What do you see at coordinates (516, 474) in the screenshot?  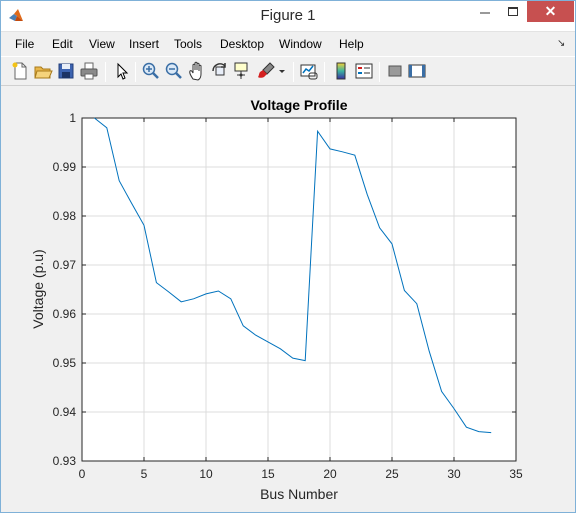 I see `x-tick-label: 35` at bounding box center [516, 474].